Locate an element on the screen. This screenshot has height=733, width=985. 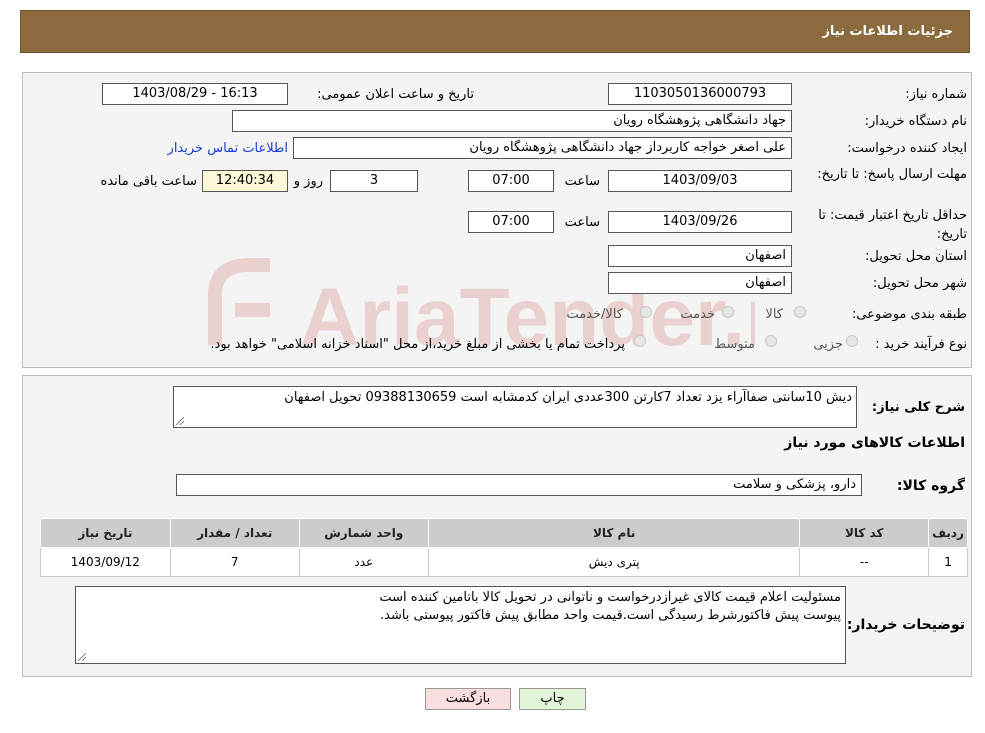
cell-quantity: 7 is located at coordinates (234, 562).